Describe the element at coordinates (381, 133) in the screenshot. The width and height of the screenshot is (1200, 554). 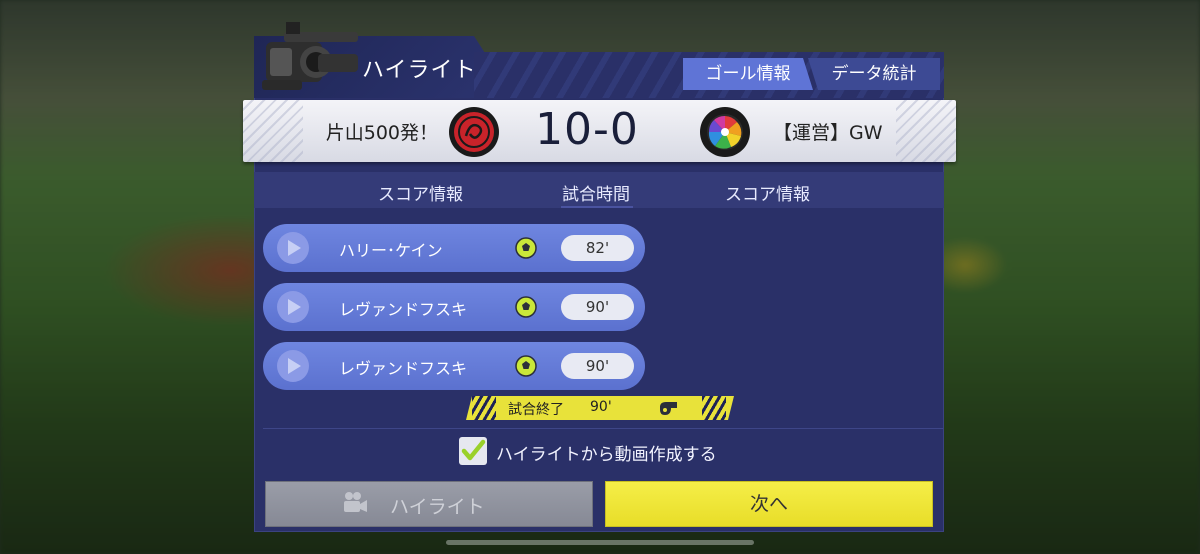
I see `home-team-name: 片山500発！` at that location.